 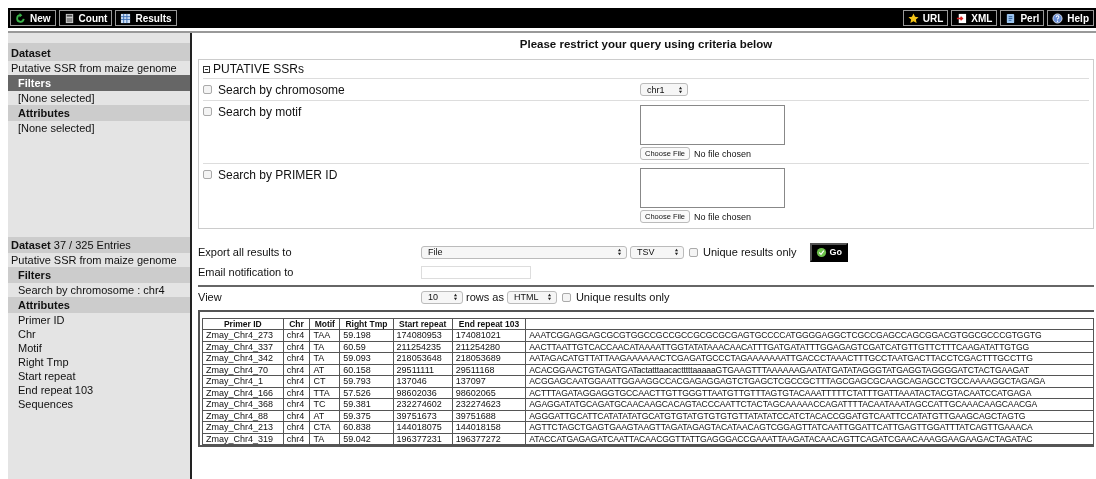 I want to click on filter-item: Search by chromosome : chr4, so click(x=91, y=290).